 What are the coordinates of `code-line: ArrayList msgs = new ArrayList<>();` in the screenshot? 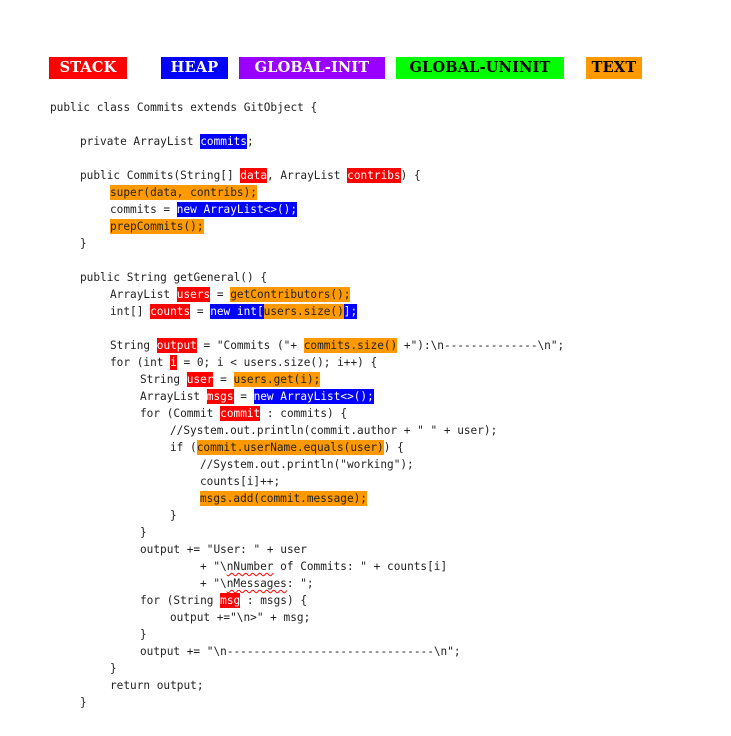 It's located at (307, 396).